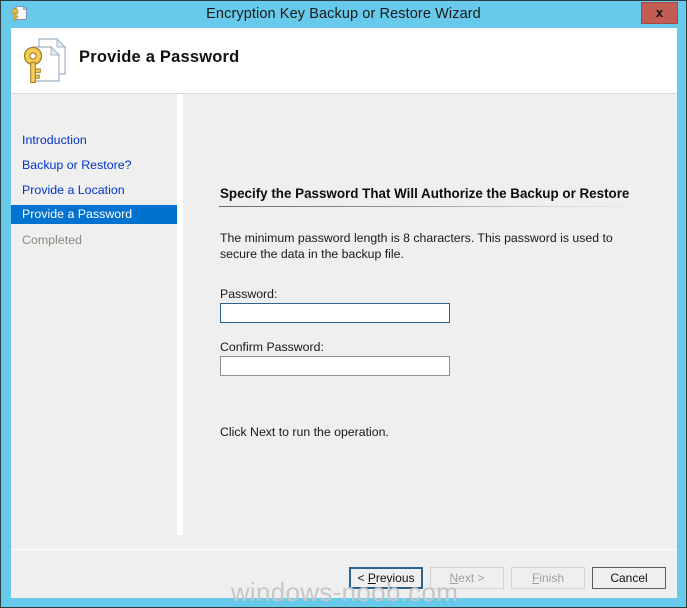 This screenshot has height=608, width=687. I want to click on window-title: Encryption Key Backup or Restore Wizard, so click(343, 14).